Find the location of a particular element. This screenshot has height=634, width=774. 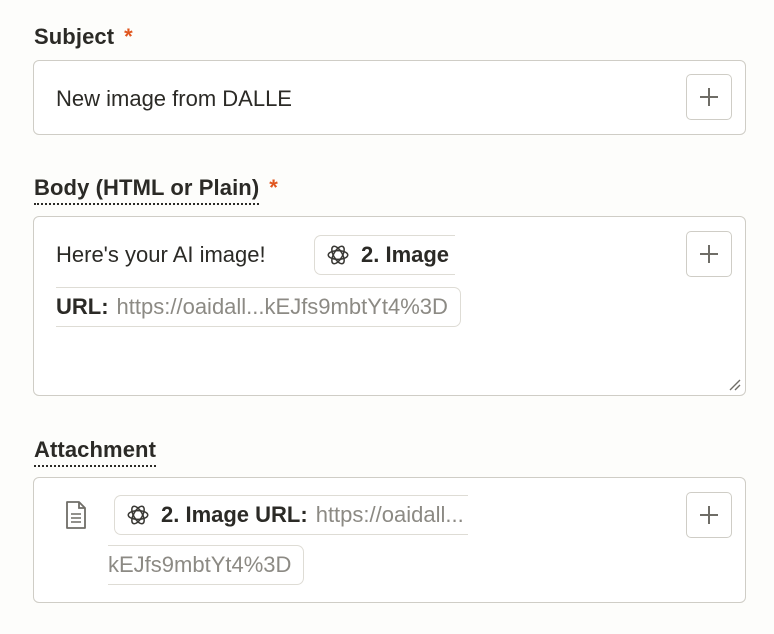

body-insert-button is located at coordinates (709, 254).